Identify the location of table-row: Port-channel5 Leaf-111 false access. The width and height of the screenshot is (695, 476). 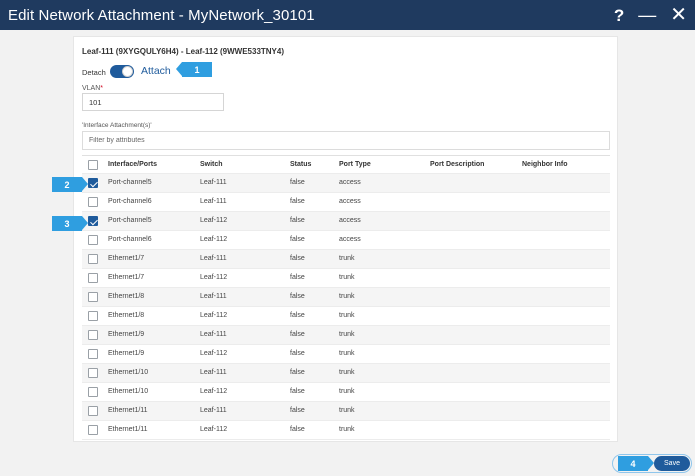
(346, 183).